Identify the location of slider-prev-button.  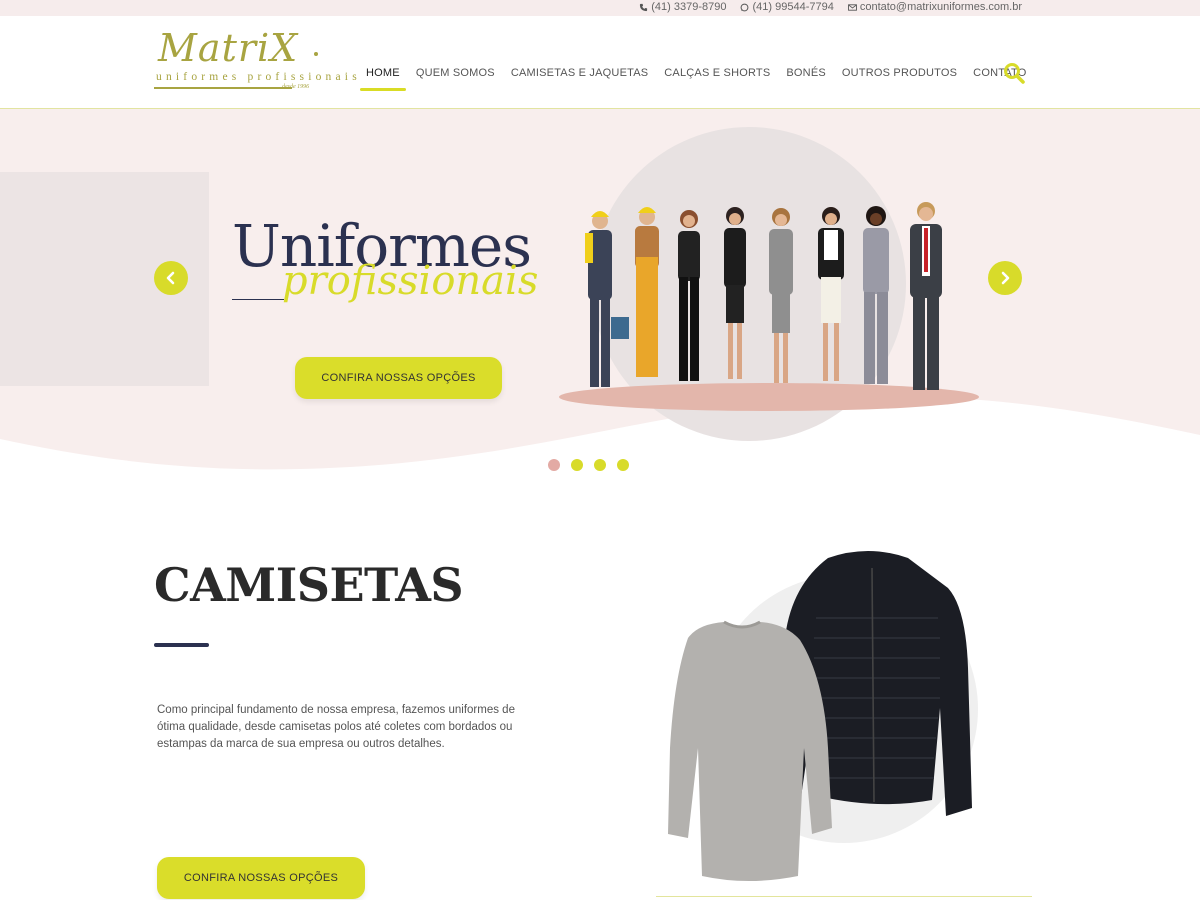
(171, 278).